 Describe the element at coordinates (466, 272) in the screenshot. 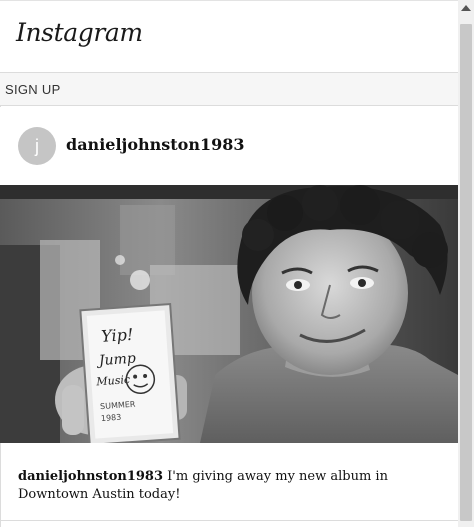

I see `scrollbar-thumb` at that location.